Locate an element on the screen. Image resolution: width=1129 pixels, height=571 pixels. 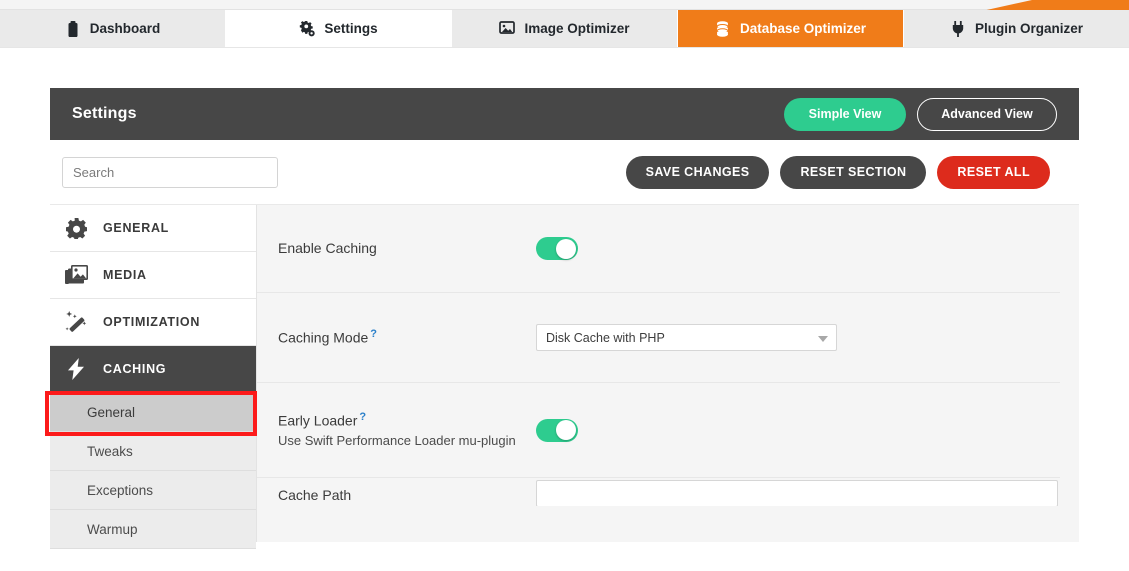
page-title: Settings is located at coordinates (104, 113).